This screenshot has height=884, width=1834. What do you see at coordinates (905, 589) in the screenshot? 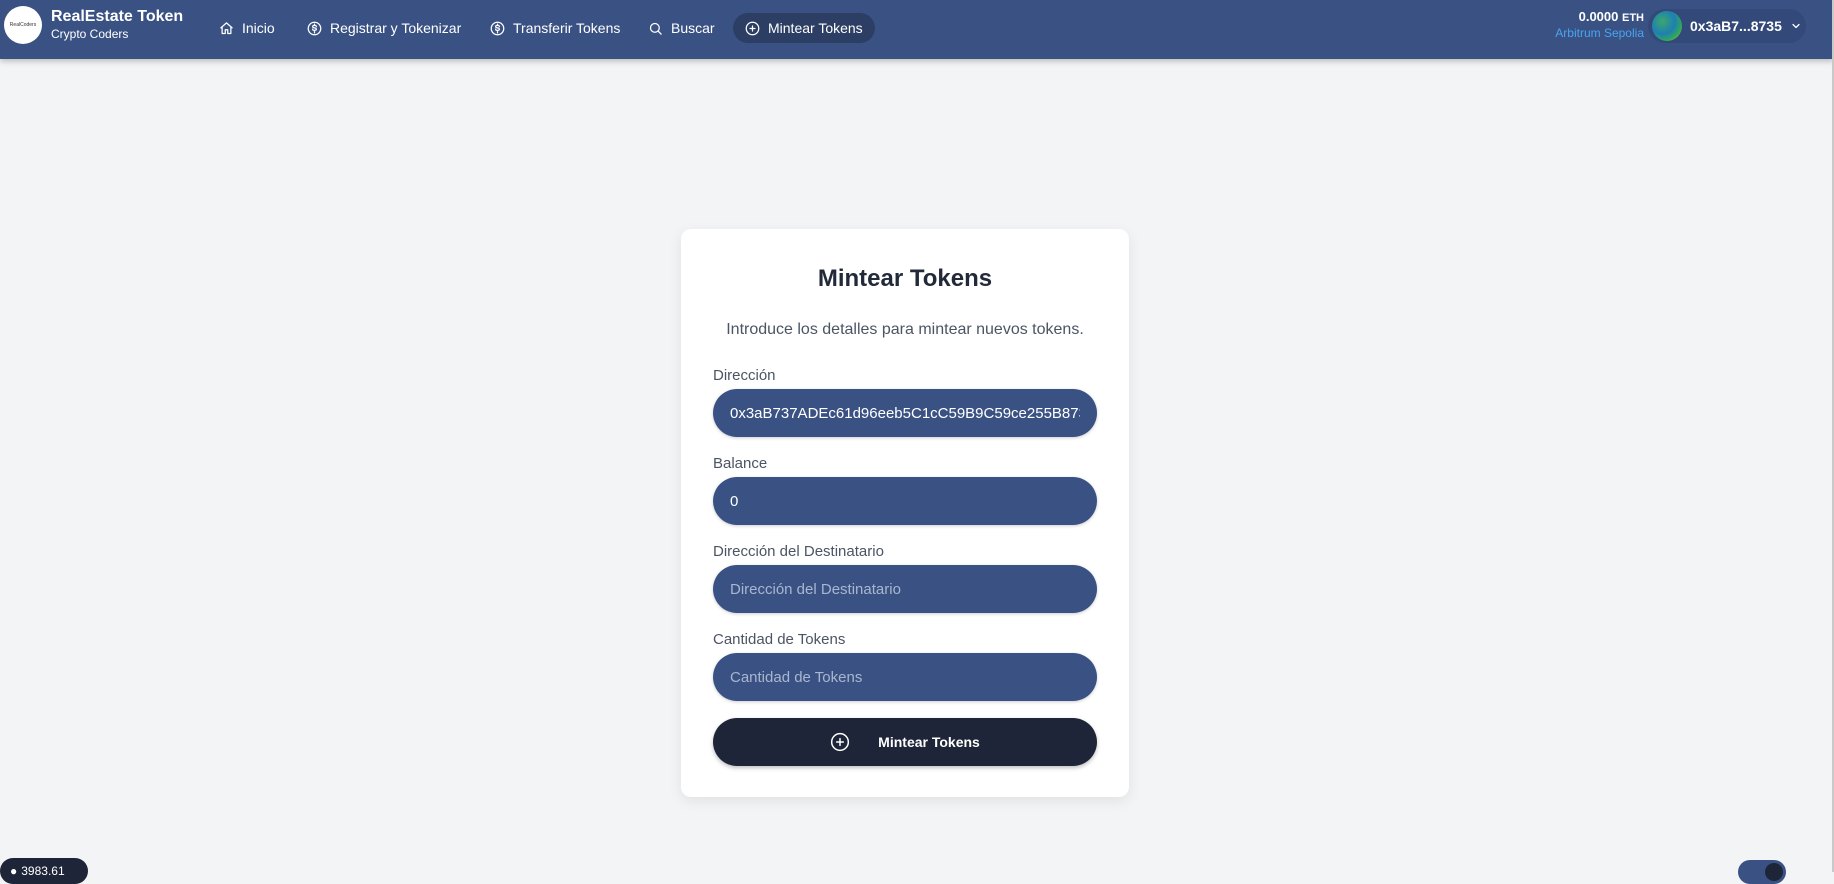
I see `recipient-field` at bounding box center [905, 589].